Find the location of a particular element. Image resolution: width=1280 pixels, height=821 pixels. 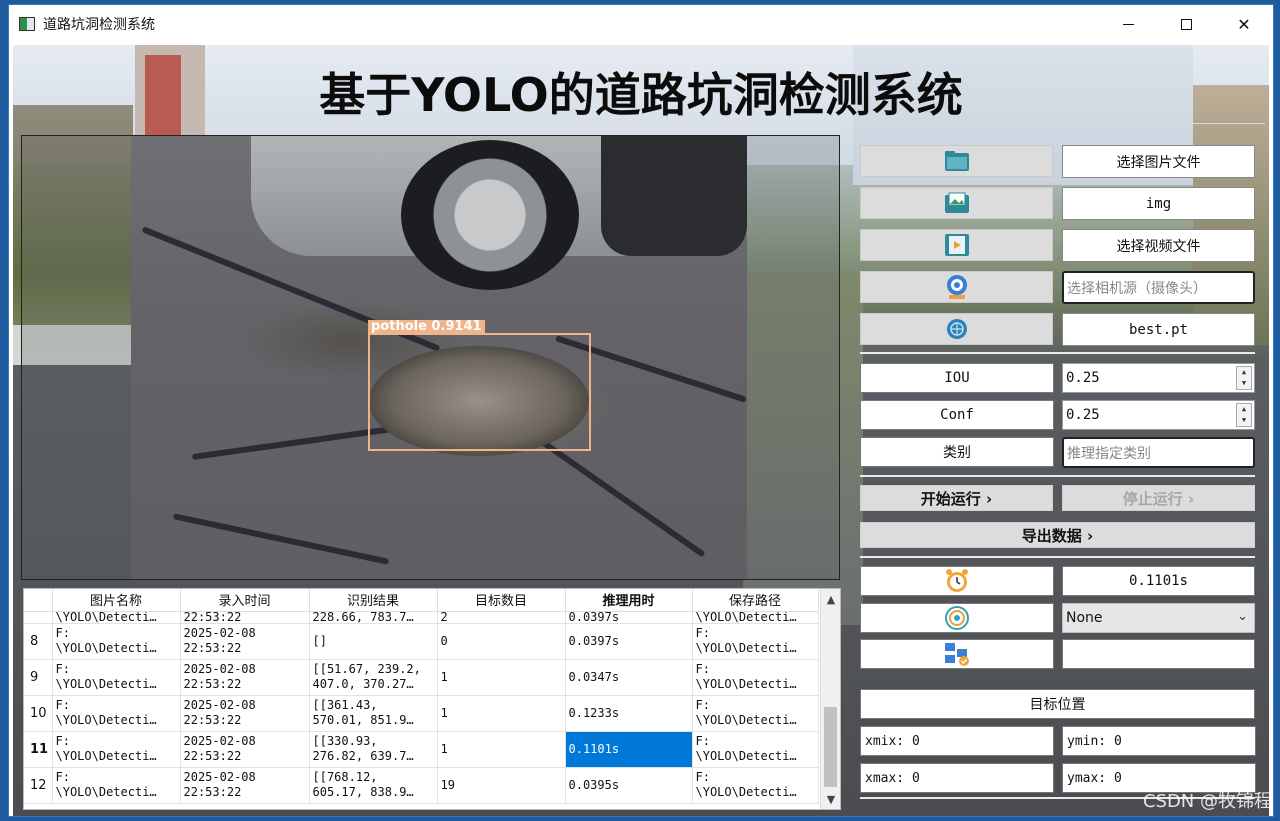

folder-icon is located at coordinates (956, 161).